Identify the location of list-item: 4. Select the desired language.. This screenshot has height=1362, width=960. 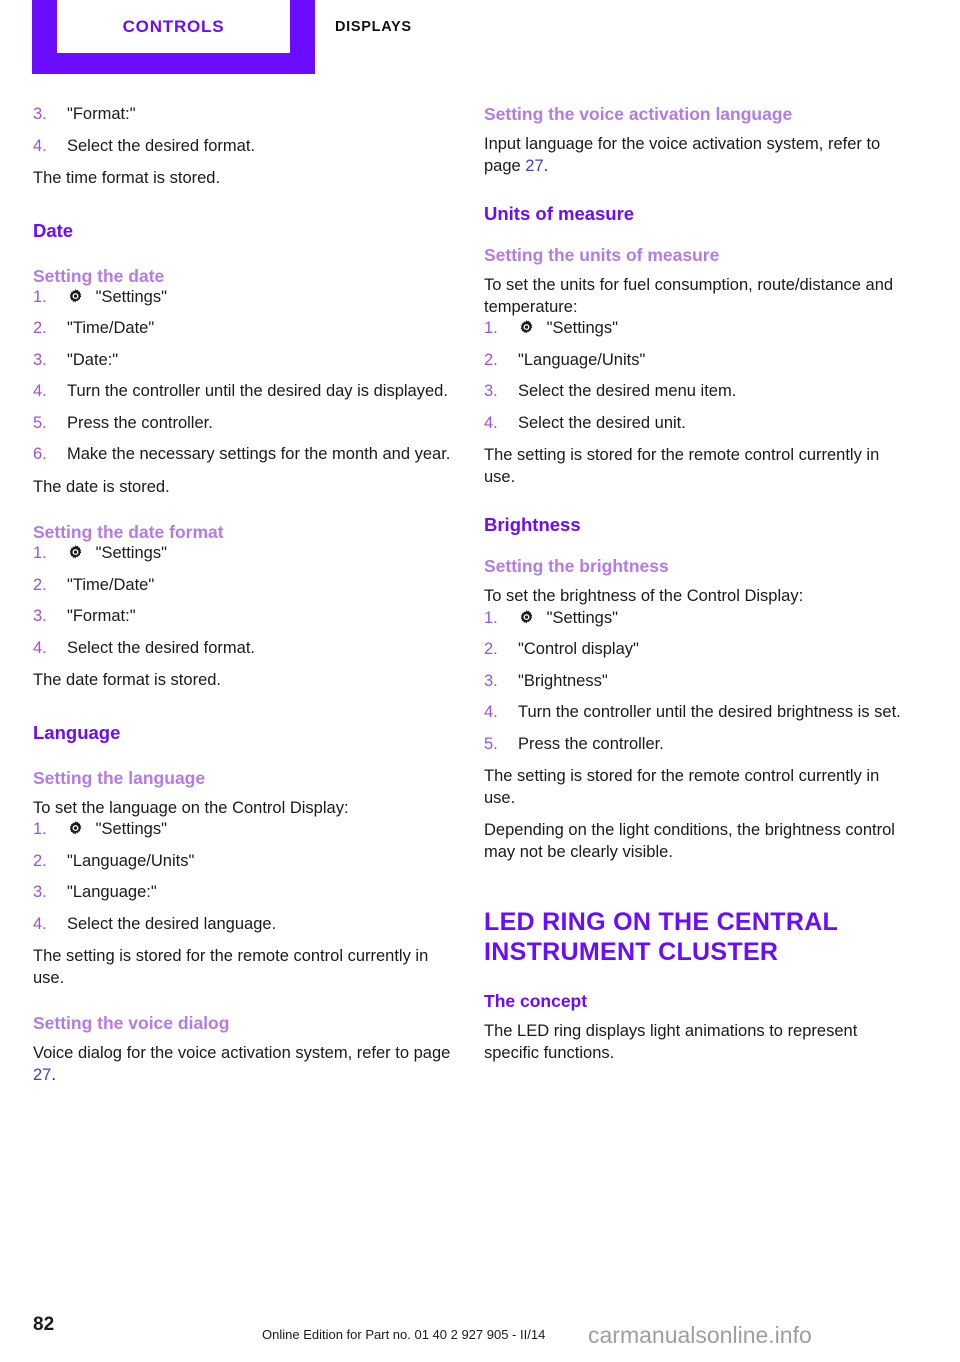
(243, 925).